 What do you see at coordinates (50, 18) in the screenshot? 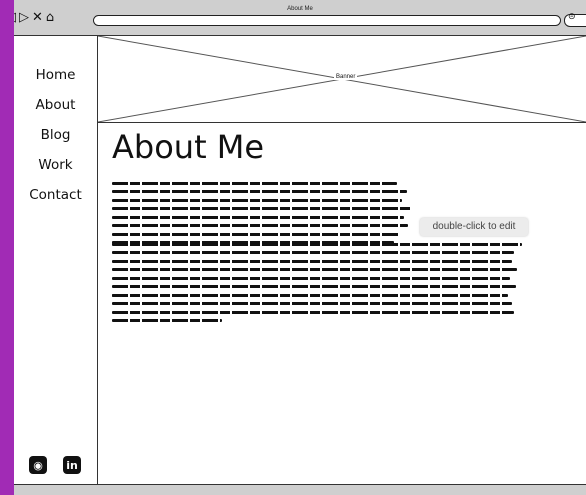
I see `home-icon: ⌂` at bounding box center [50, 18].